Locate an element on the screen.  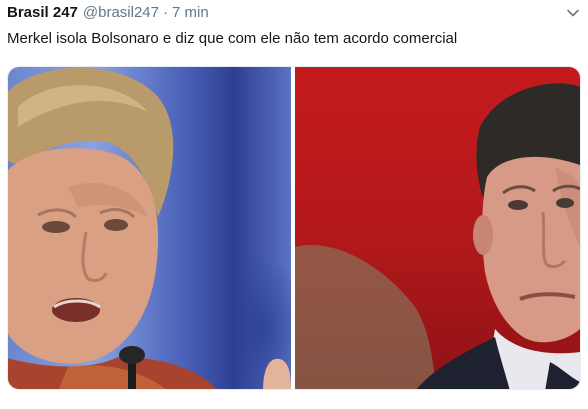
author-handle: @brasil247 is located at coordinates (121, 13).